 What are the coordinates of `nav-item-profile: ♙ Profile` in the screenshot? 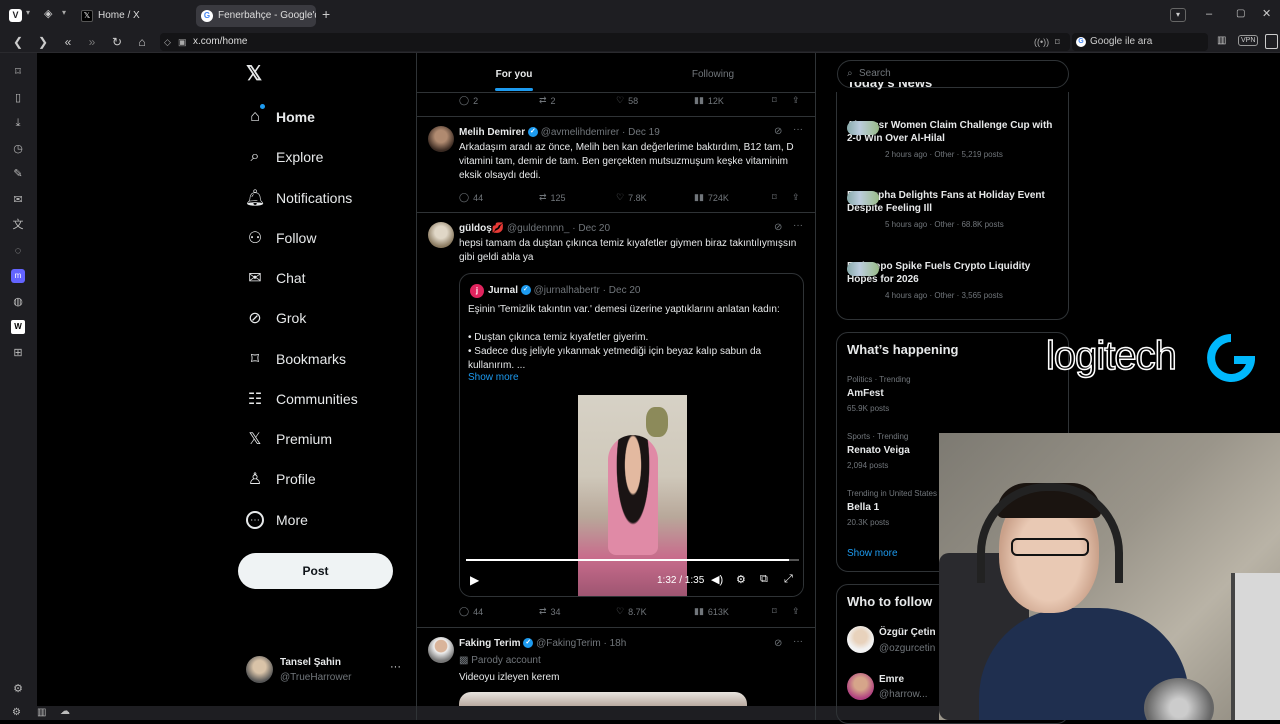 It's located at (281, 479).